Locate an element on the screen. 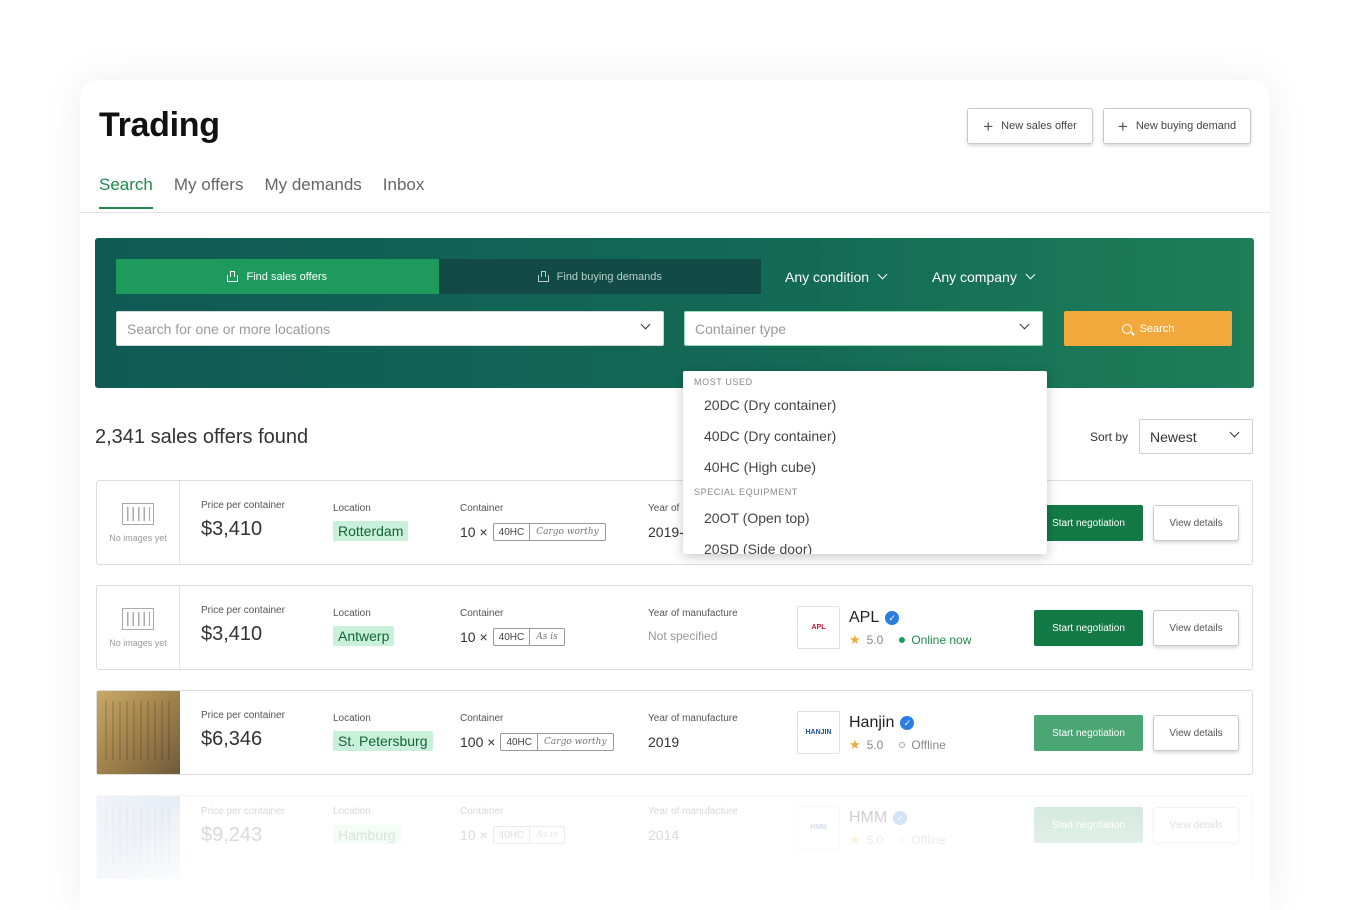 This screenshot has width=1350, height=910. sort-select: Newest is located at coordinates (1196, 436).